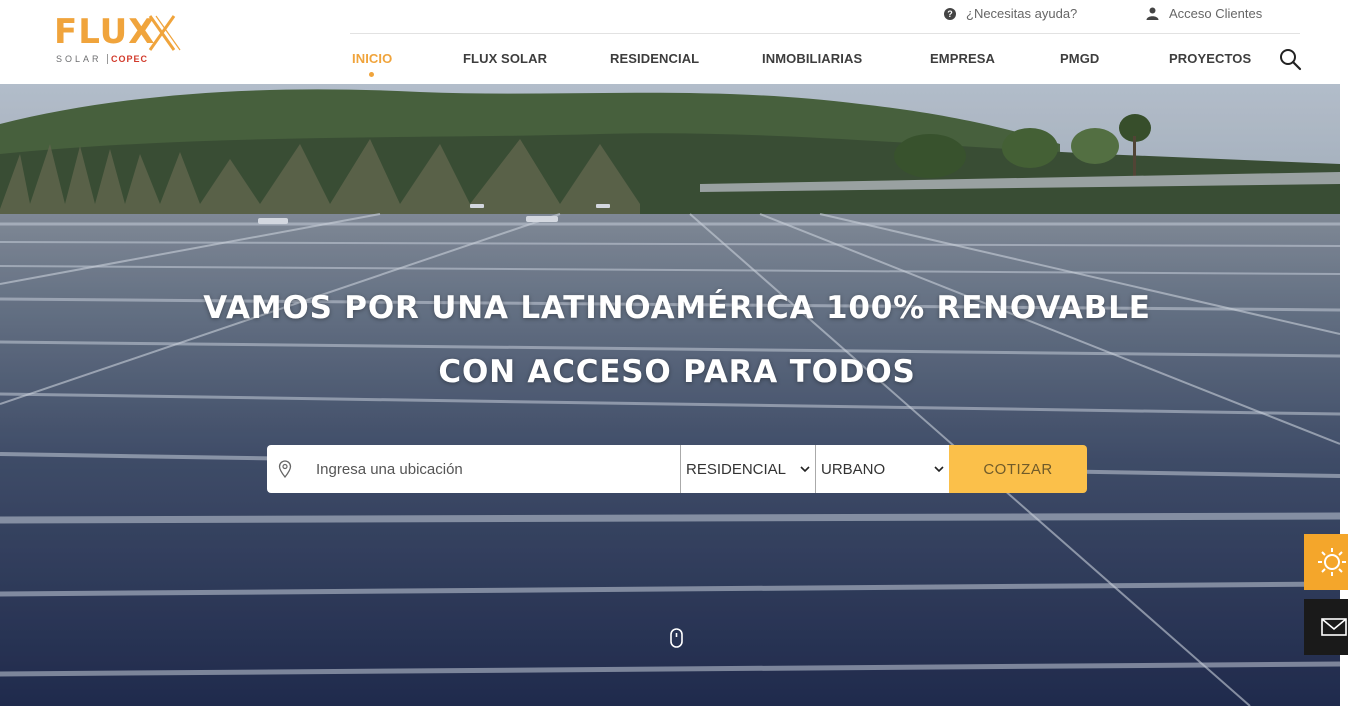 This screenshot has width=1348, height=706. I want to click on question-circle-icon: ?, so click(950, 13).